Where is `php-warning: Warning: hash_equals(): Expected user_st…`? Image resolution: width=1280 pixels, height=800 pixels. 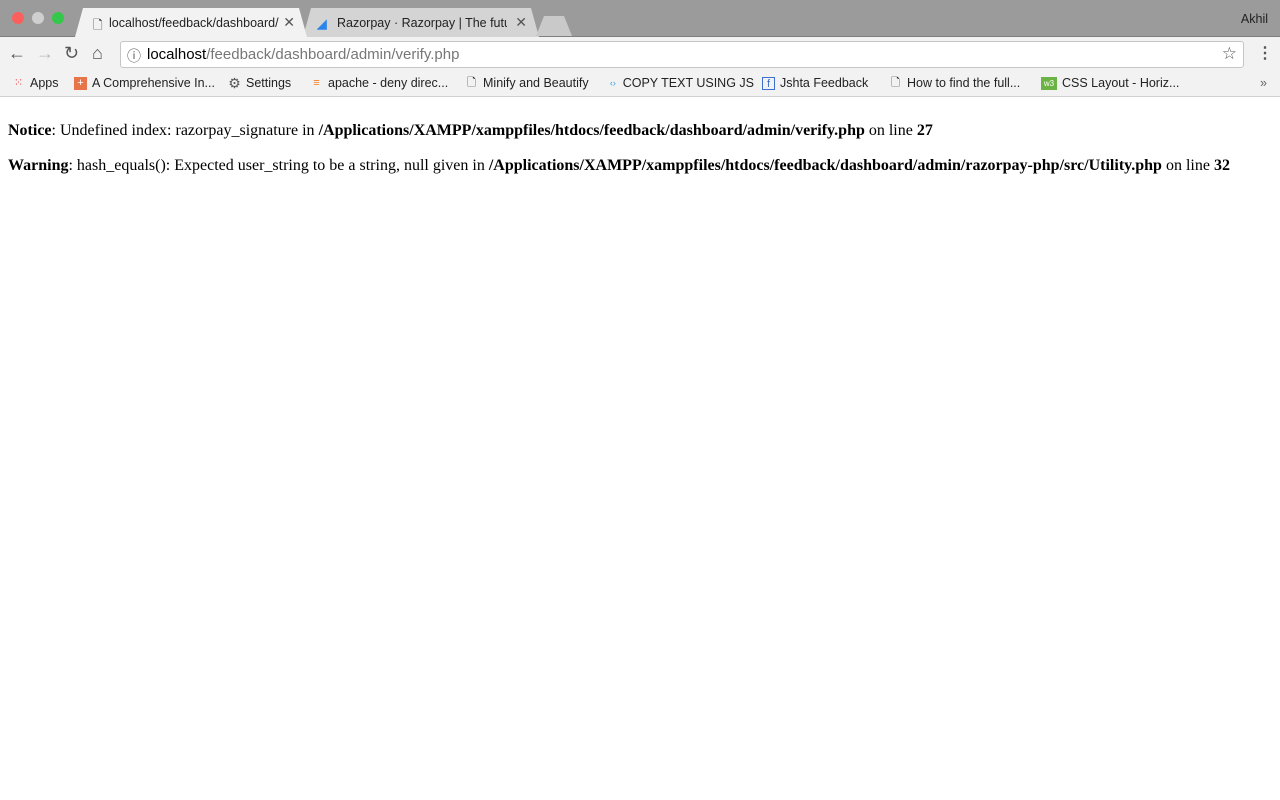
php-warning: Warning: hash_equals(): Expected user_st… is located at coordinates (619, 165).